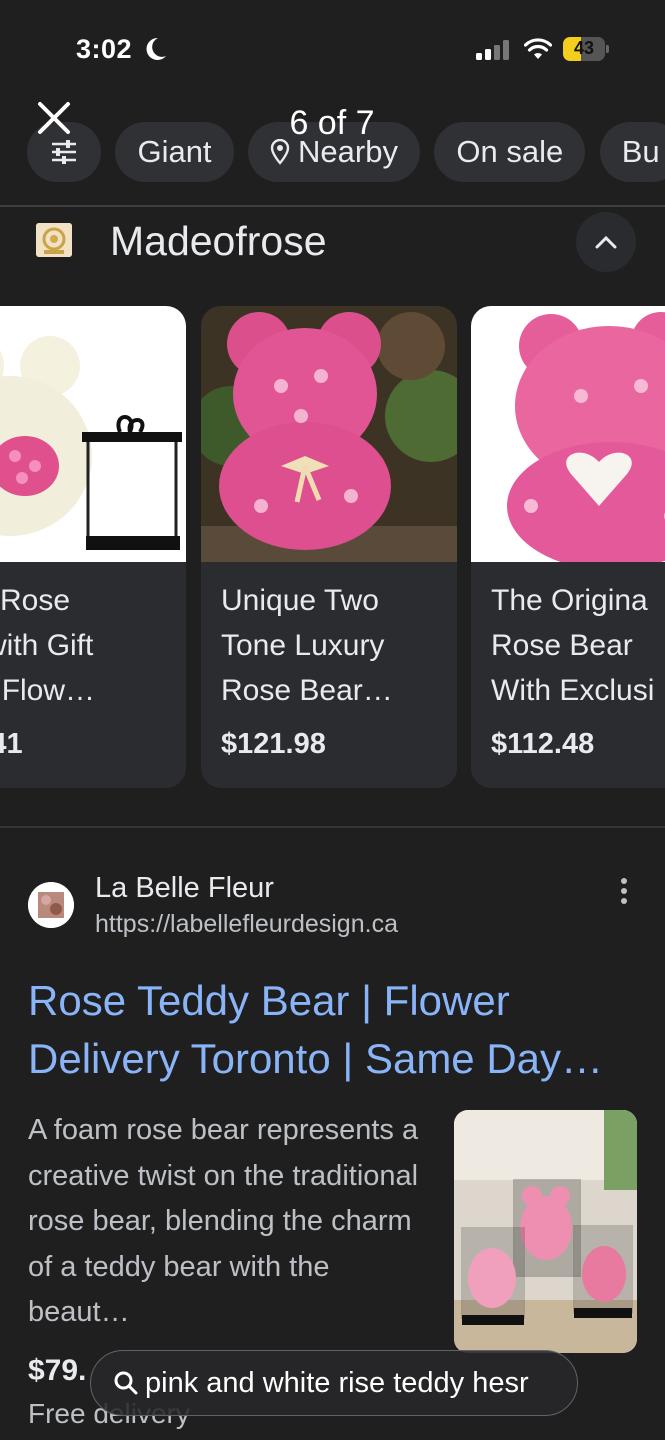  I want to click on store-header: Madeofrose, so click(332, 242).